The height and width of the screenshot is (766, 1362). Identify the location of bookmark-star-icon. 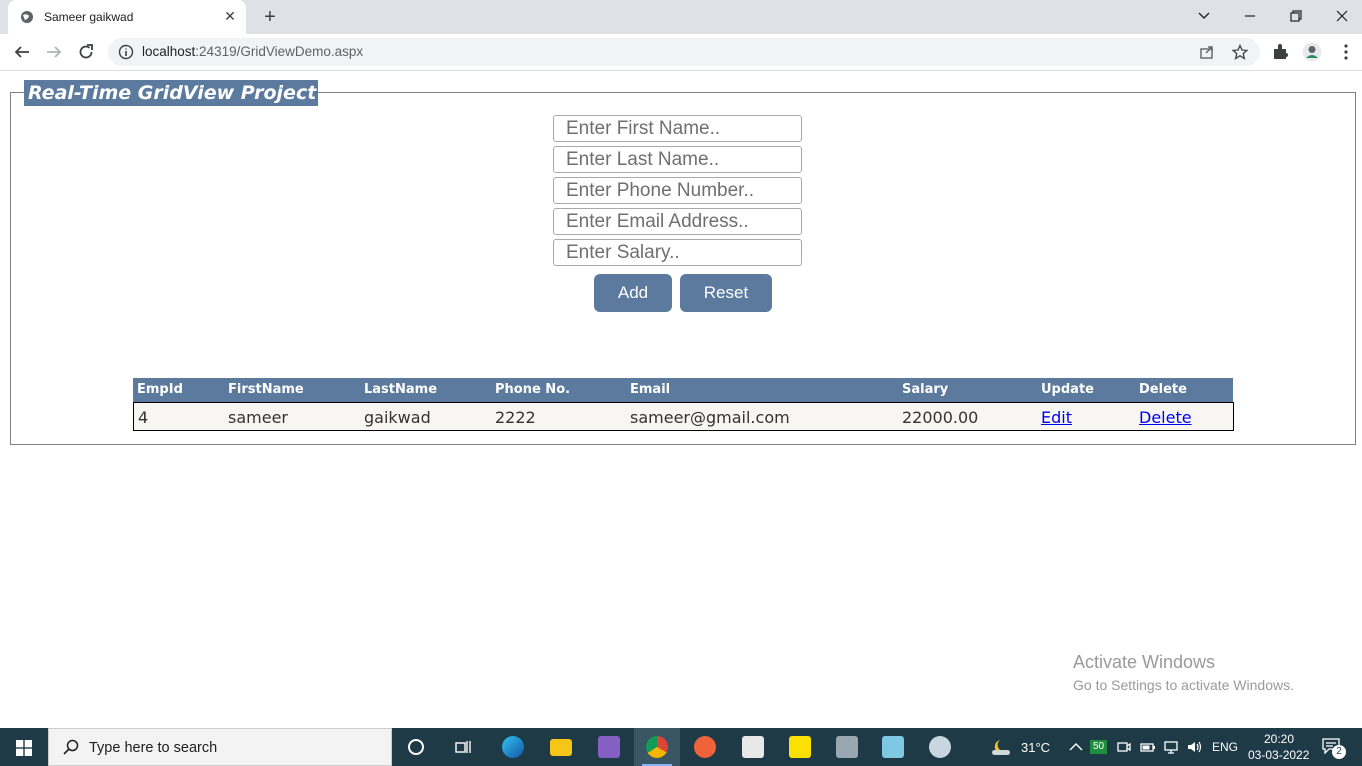
(1240, 52).